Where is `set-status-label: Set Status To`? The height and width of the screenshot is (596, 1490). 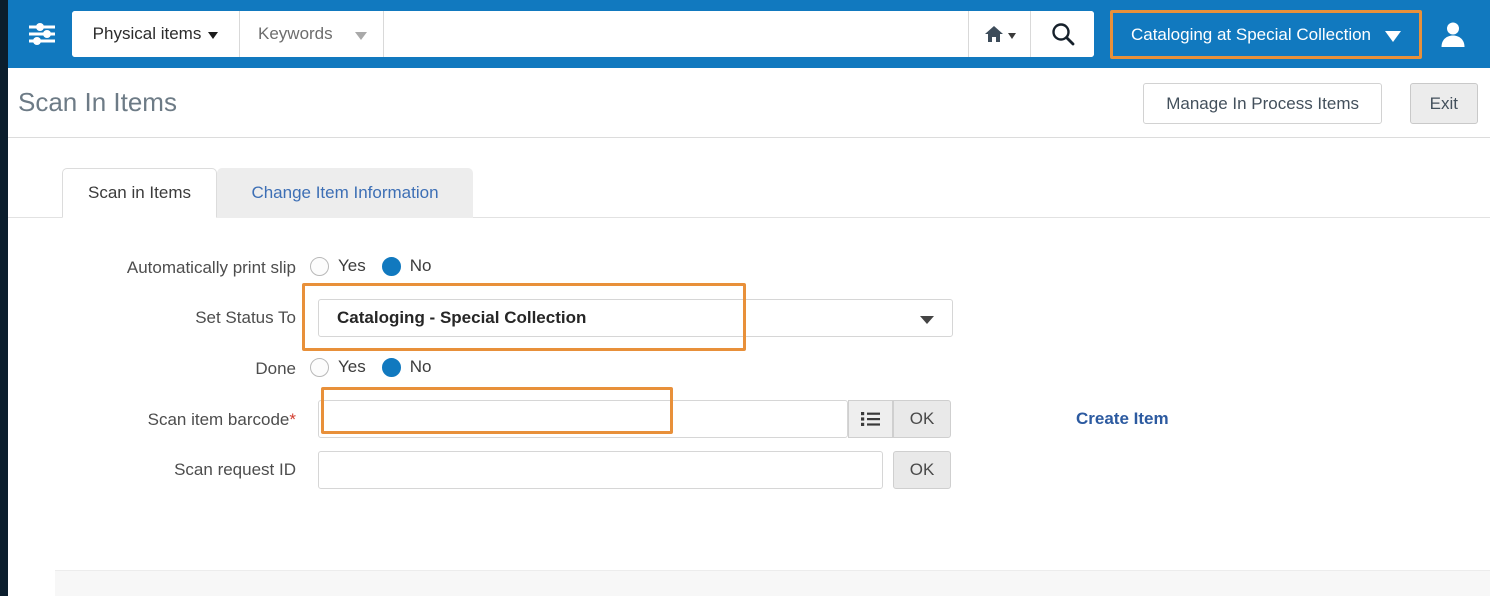 set-status-label: Set Status To is located at coordinates (245, 317).